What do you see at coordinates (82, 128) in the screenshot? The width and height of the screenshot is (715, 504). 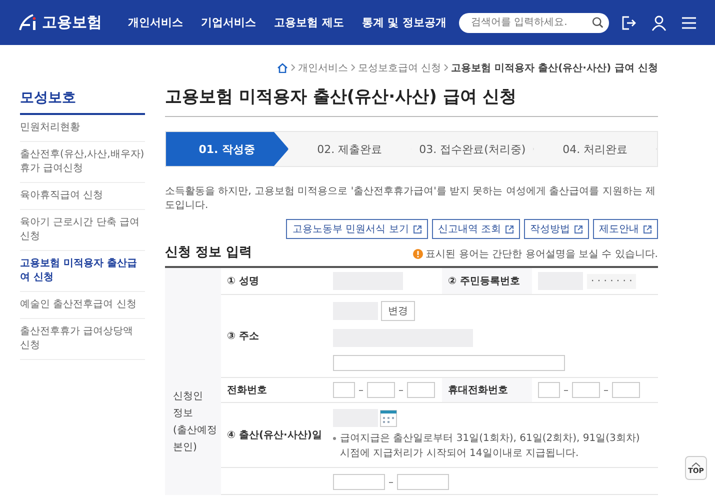 I see `sidebar-item: 민원처리현황` at bounding box center [82, 128].